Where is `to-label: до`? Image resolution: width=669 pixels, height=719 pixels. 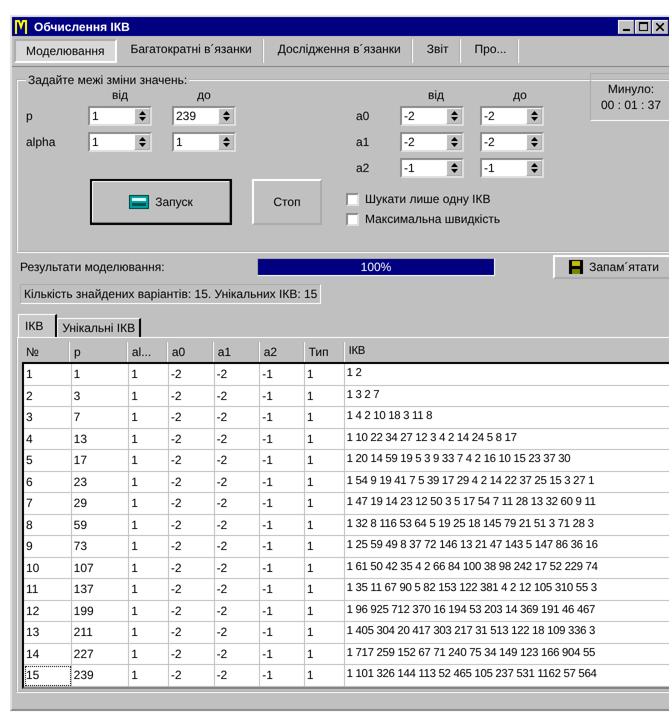 to-label: до is located at coordinates (520, 95).